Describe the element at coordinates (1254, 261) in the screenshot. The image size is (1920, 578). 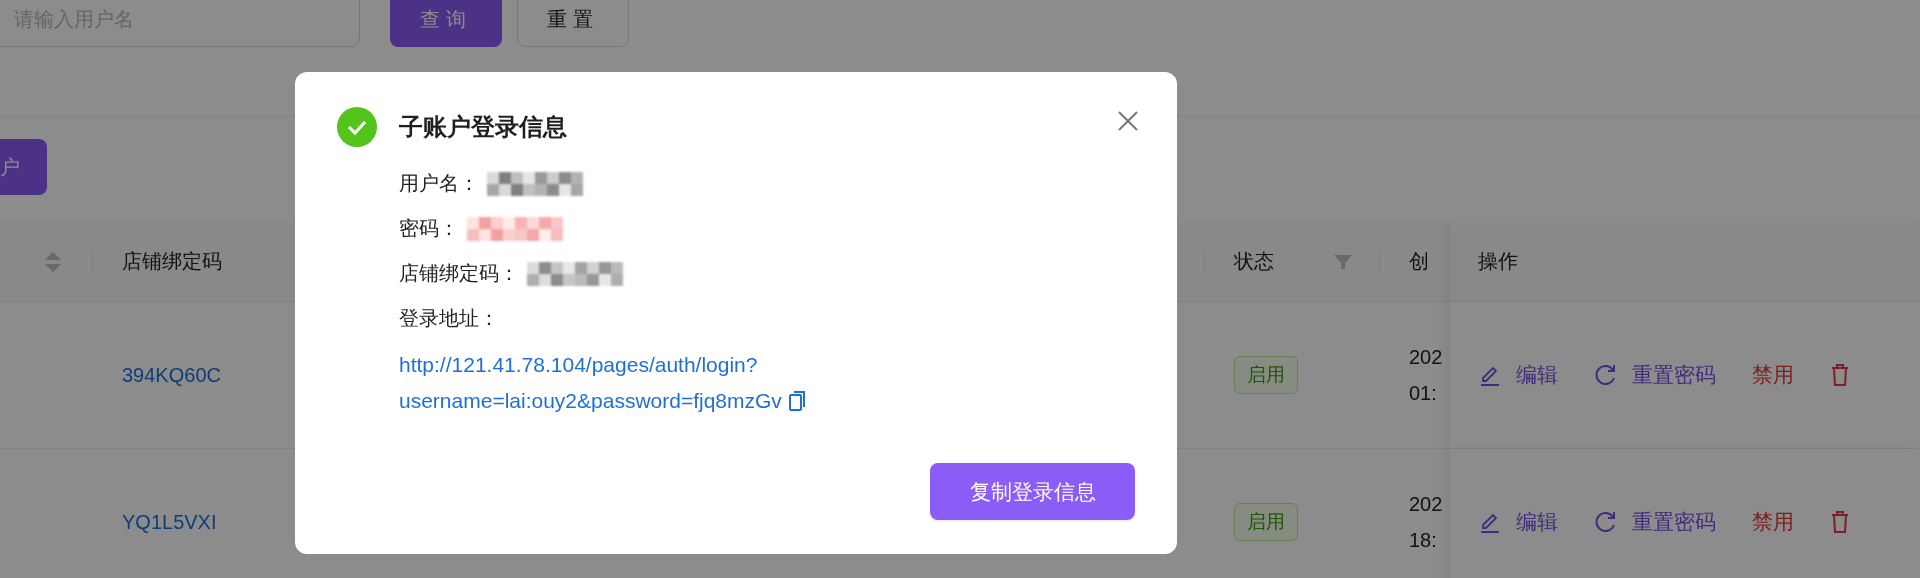
I see `column-header: 状态` at that location.